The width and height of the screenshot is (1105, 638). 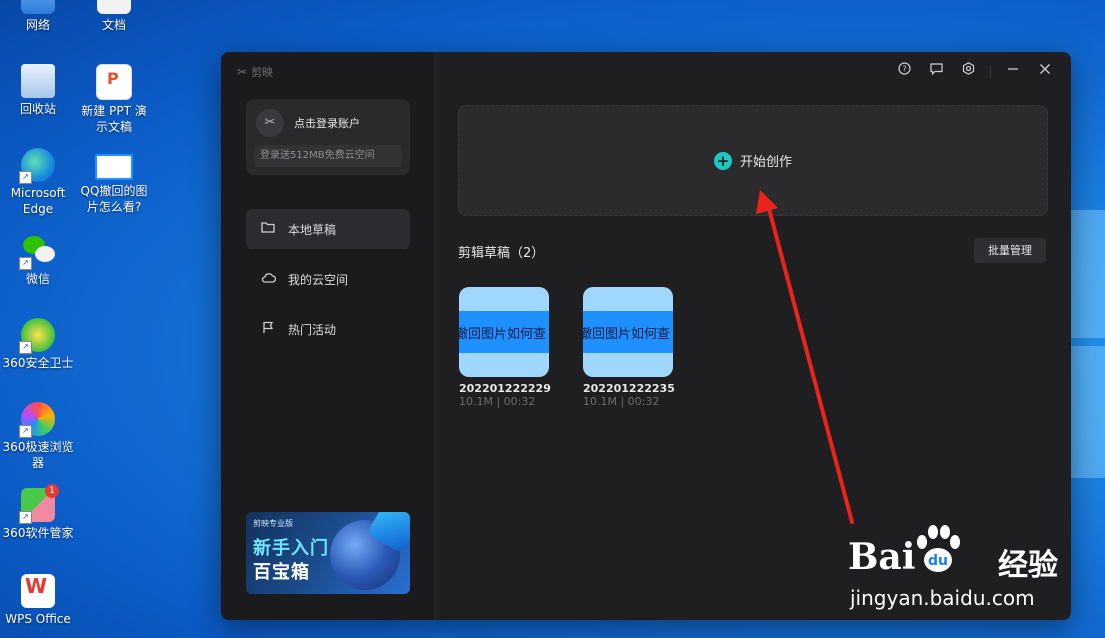 I want to click on desktop-icon-360-software: 1 ↗ 360软件管家, so click(x=38, y=512).